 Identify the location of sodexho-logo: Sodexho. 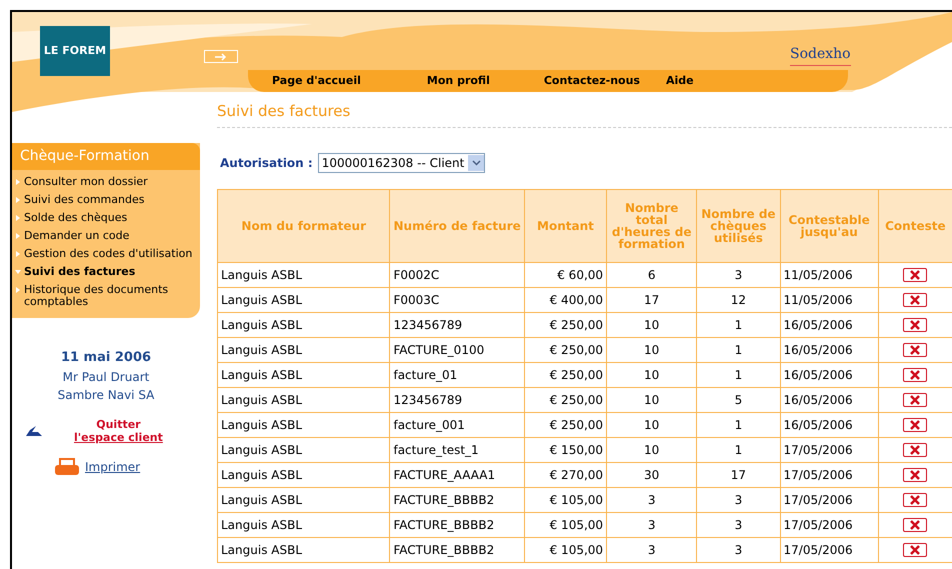
(820, 55).